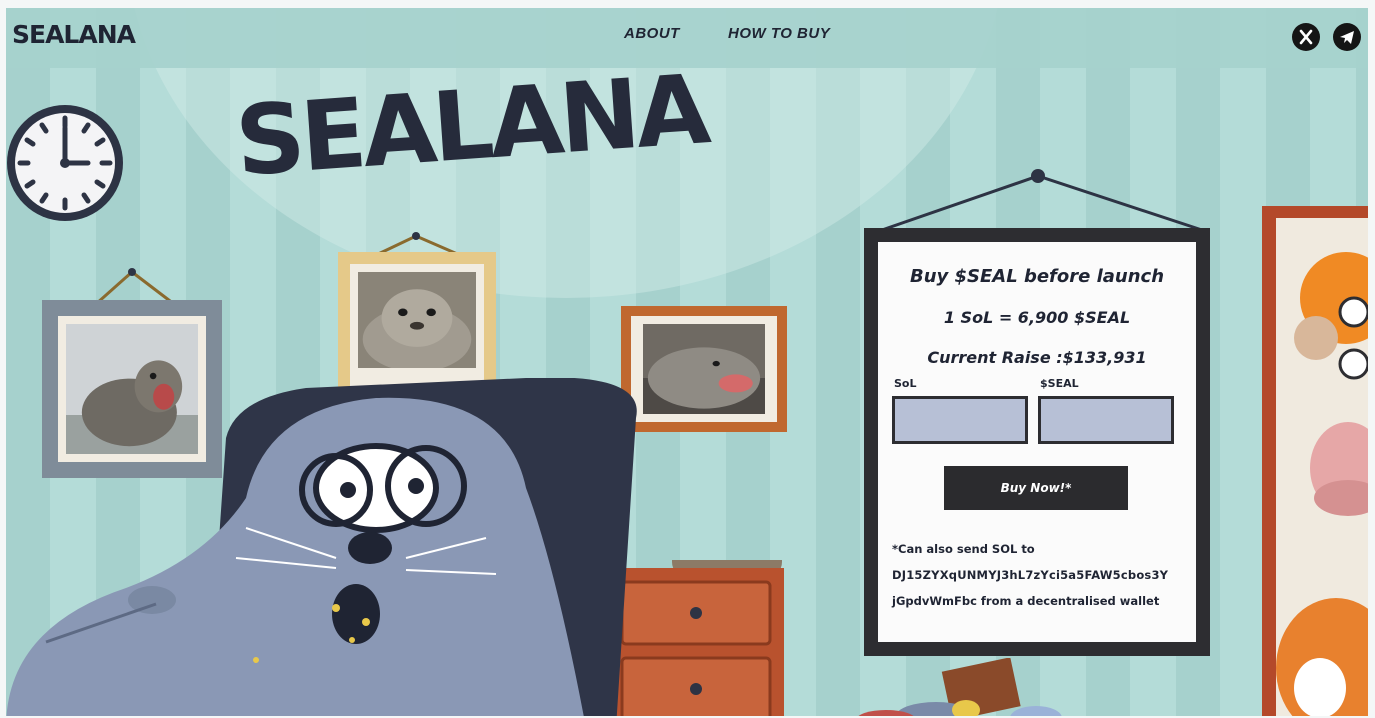  I want to click on trash-pile, so click(960, 687).